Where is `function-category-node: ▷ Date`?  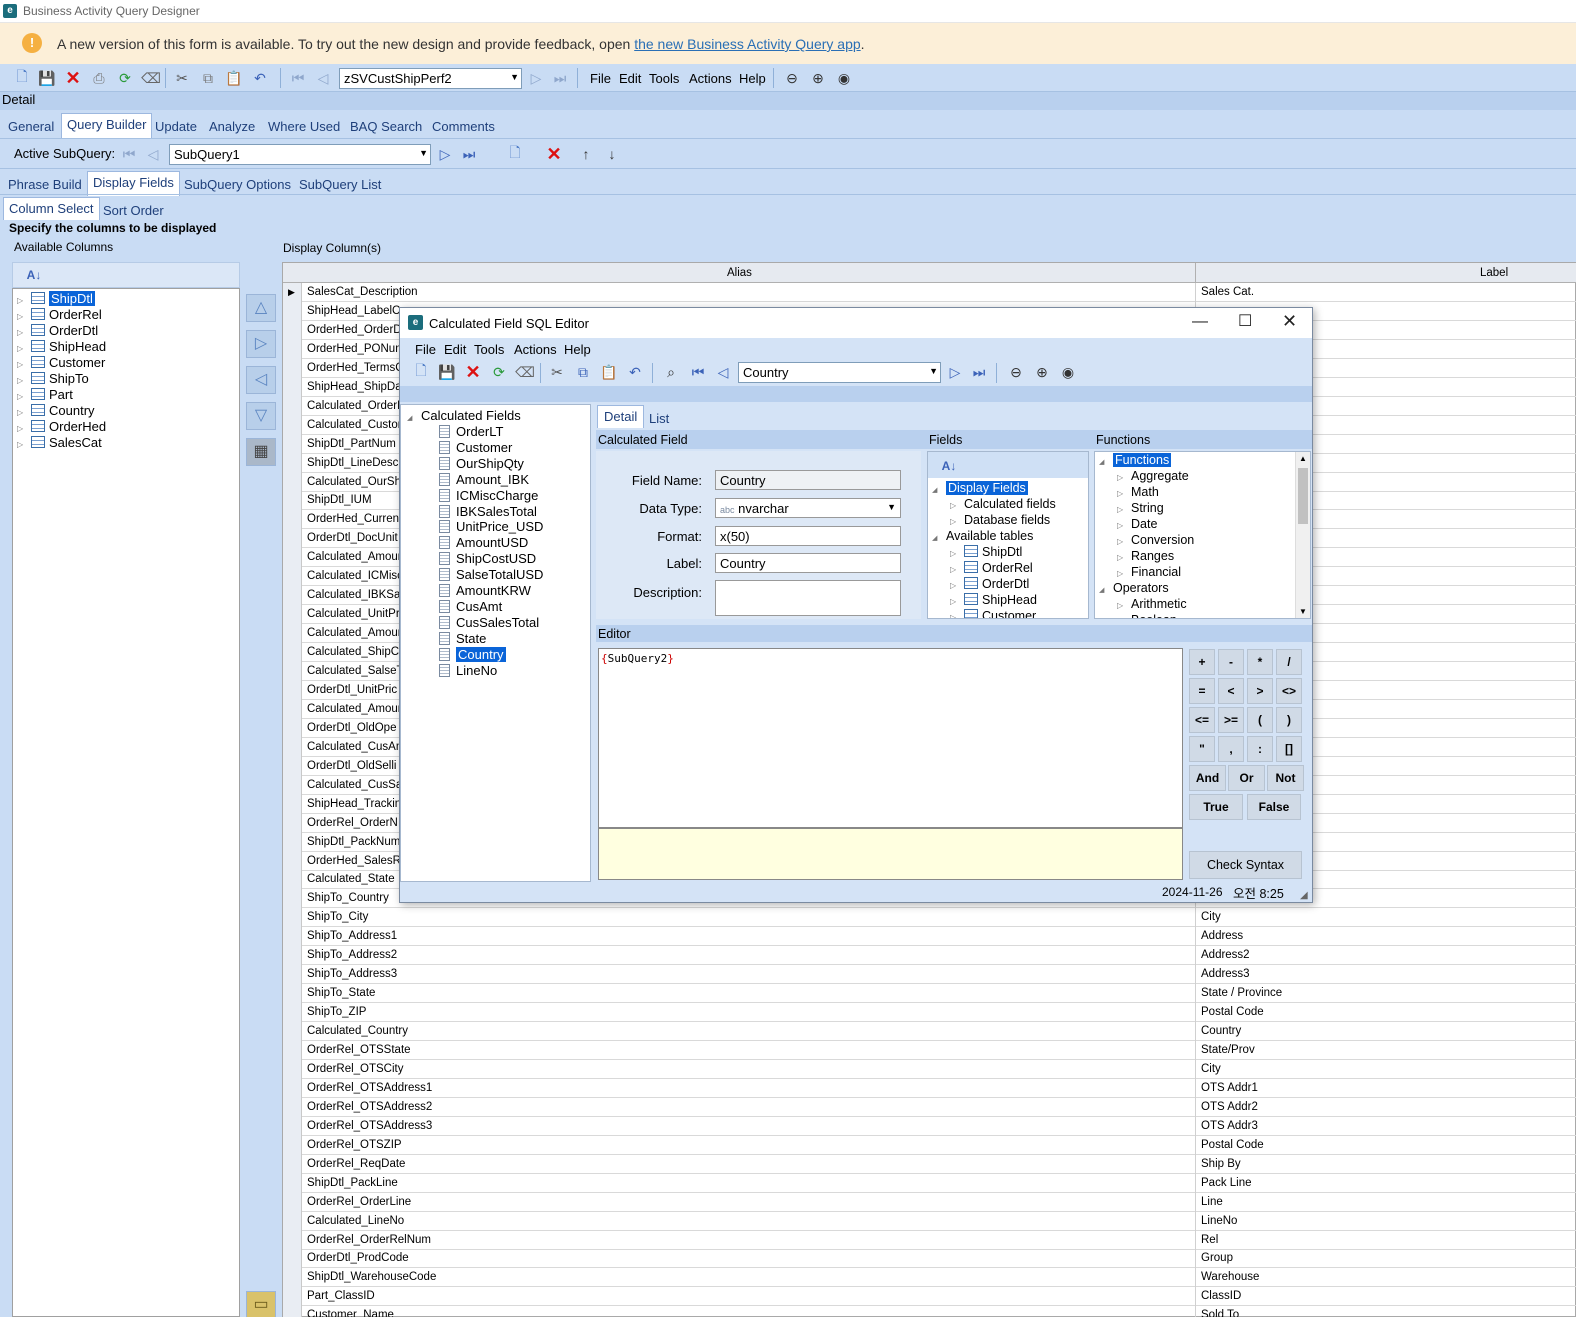 function-category-node: ▷ Date is located at coordinates (1137, 525).